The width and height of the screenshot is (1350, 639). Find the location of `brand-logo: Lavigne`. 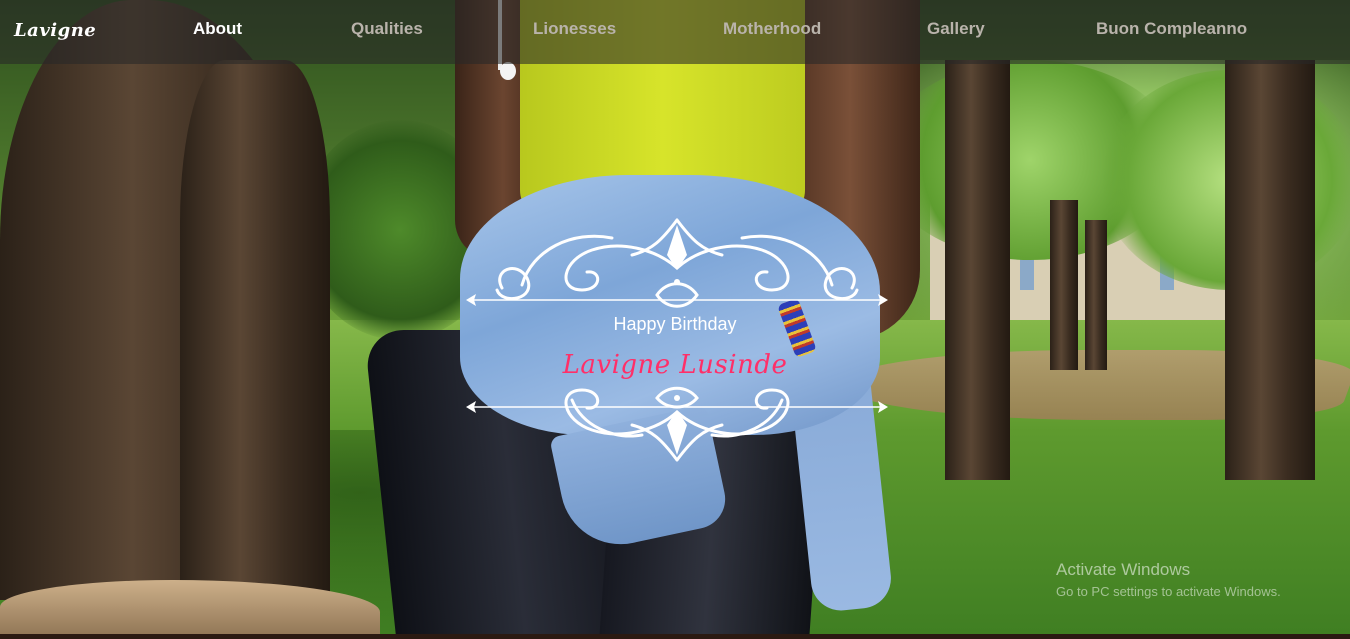

brand-logo: Lavigne is located at coordinates (55, 30).